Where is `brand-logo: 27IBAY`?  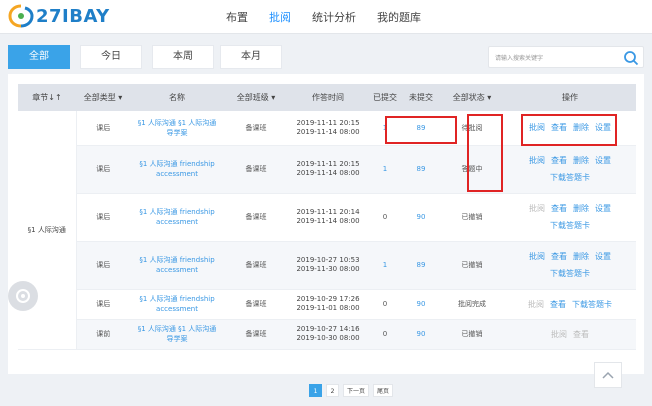 brand-logo: 27IBAY is located at coordinates (59, 16).